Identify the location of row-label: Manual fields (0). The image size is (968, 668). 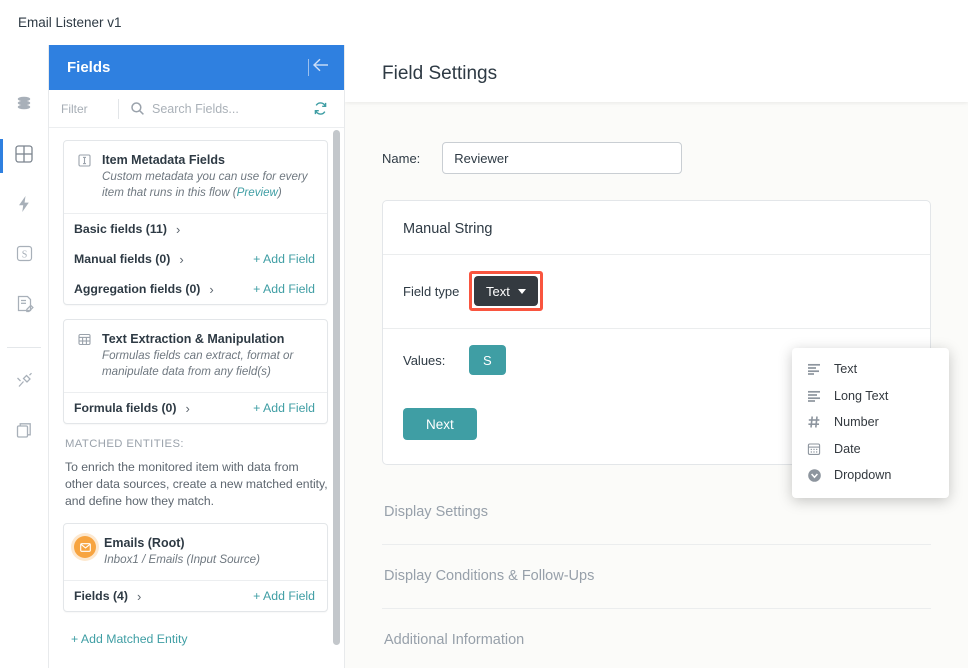
(122, 259).